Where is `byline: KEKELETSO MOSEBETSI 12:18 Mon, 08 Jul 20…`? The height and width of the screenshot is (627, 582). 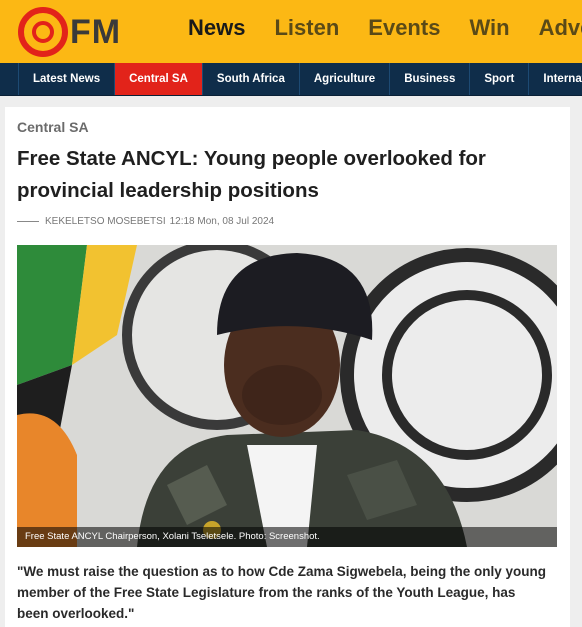 byline: KEKELETSO MOSEBETSI 12:18 Mon, 08 Jul 20… is located at coordinates (145, 221).